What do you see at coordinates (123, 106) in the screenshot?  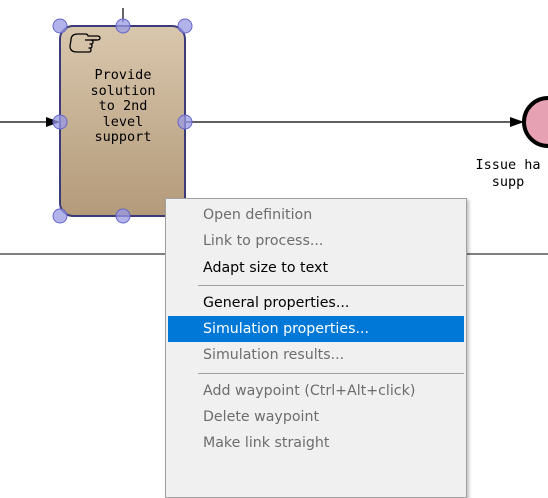 I see `task-label: Provide solution to 2nd level support` at bounding box center [123, 106].